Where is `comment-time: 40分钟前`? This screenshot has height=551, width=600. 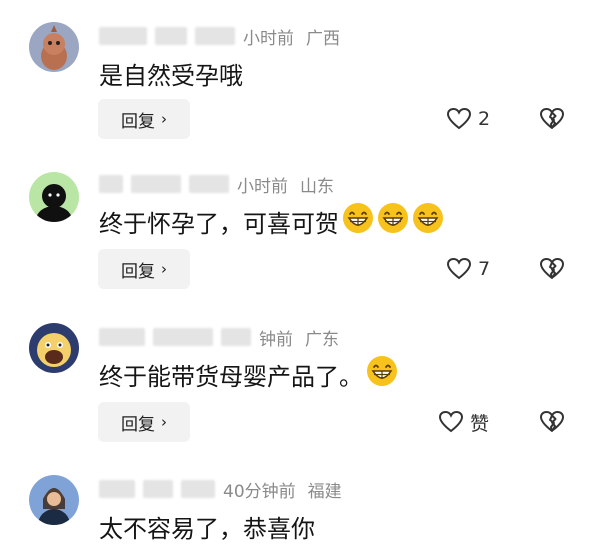
comment-time: 40分钟前 is located at coordinates (259, 491).